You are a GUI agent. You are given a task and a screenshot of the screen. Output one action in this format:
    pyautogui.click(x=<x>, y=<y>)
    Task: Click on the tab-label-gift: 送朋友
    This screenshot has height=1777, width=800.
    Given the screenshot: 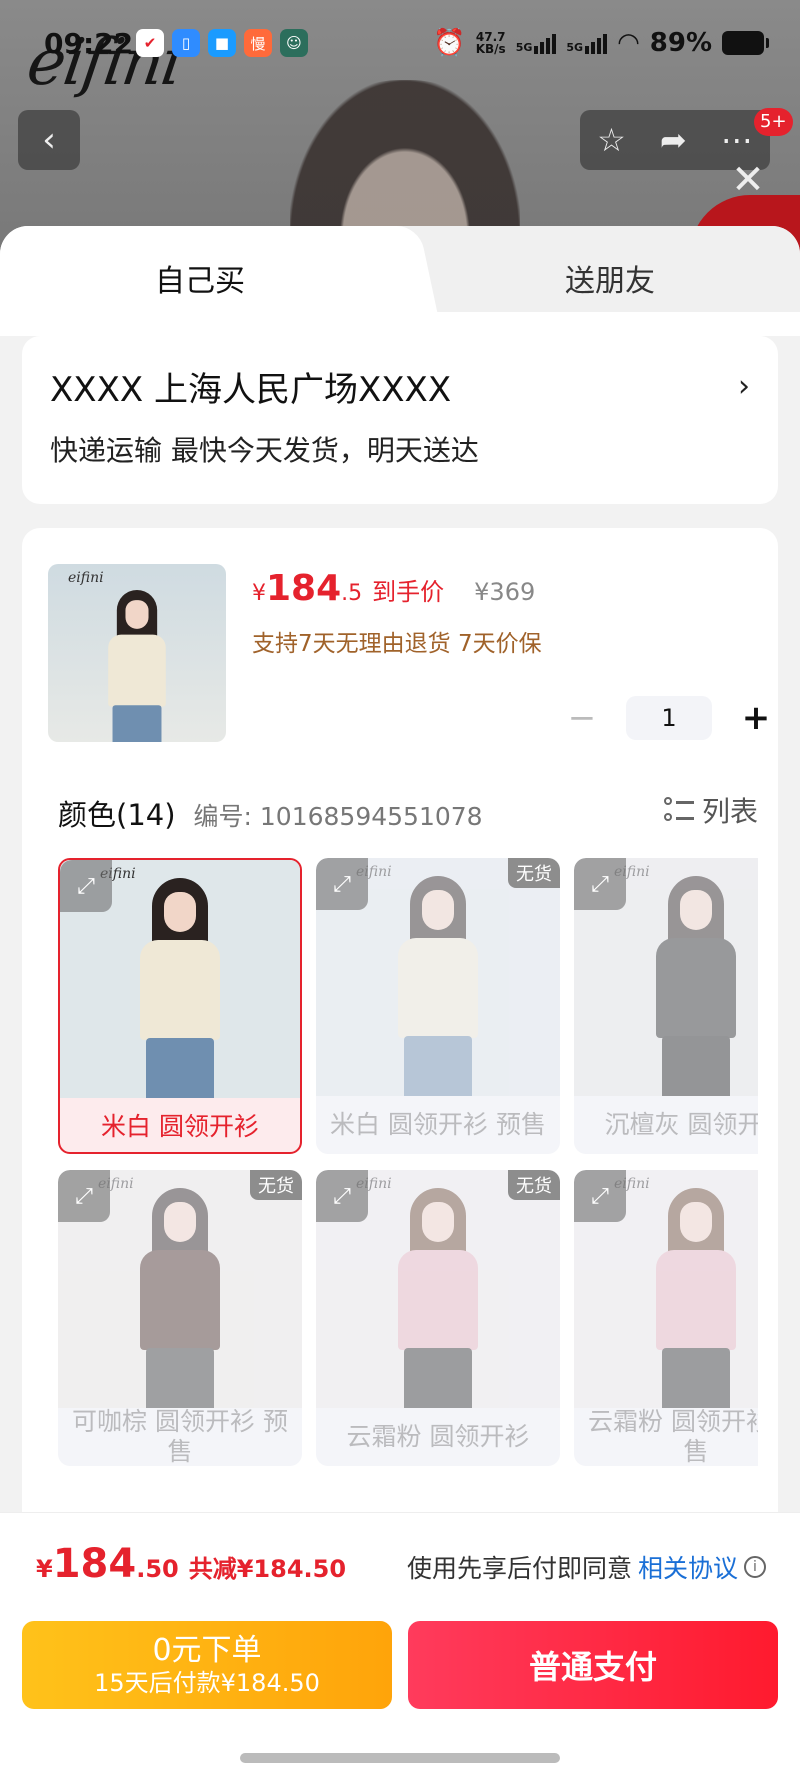 What is the action you would take?
    pyautogui.click(x=610, y=281)
    